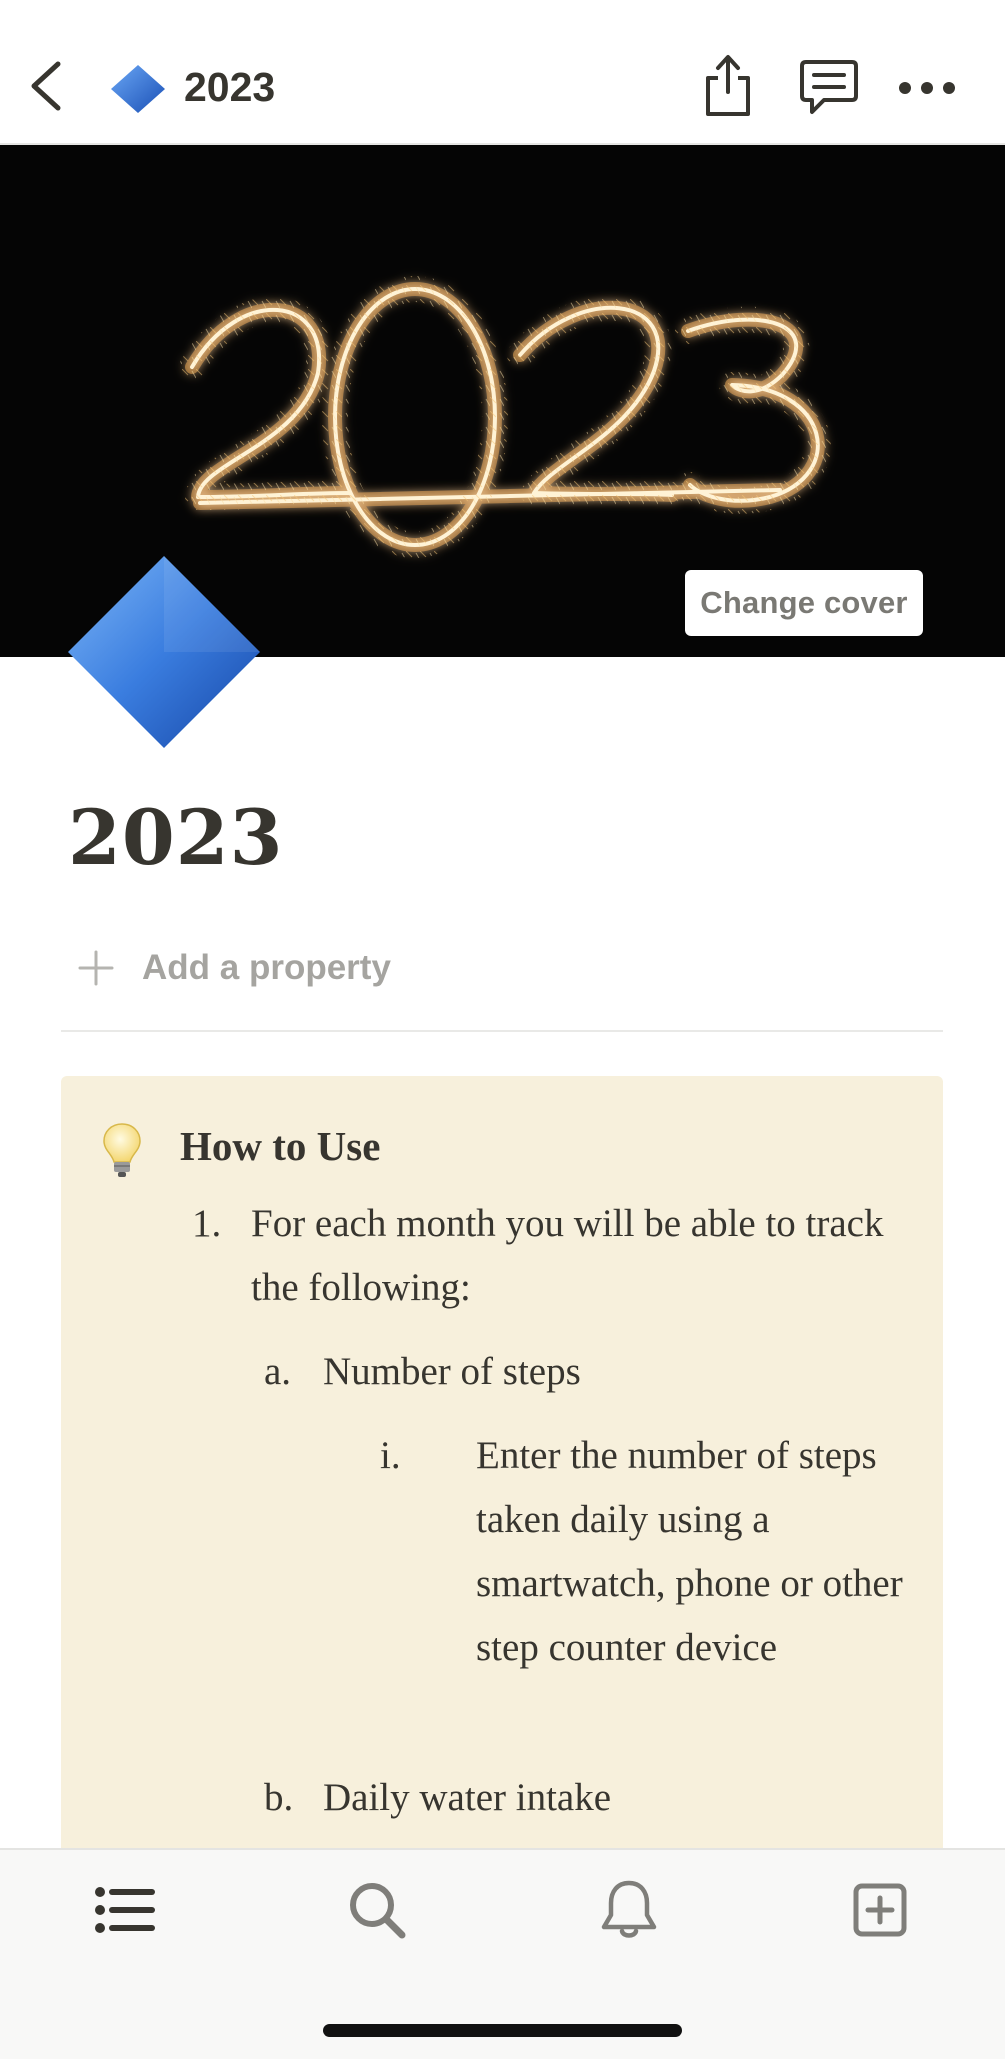 This screenshot has width=1005, height=2059. Describe the element at coordinates (502, 1031) in the screenshot. I see `properties-divider` at that location.